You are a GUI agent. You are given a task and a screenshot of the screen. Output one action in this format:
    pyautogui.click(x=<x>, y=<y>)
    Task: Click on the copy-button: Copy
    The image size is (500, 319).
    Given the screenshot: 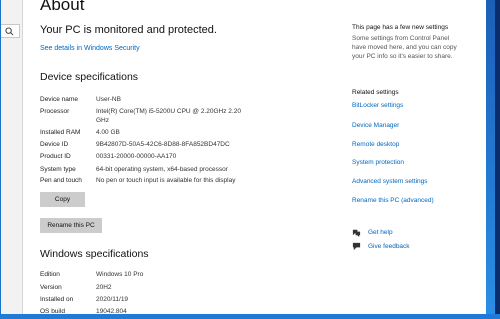 What is the action you would take?
    pyautogui.click(x=62, y=199)
    